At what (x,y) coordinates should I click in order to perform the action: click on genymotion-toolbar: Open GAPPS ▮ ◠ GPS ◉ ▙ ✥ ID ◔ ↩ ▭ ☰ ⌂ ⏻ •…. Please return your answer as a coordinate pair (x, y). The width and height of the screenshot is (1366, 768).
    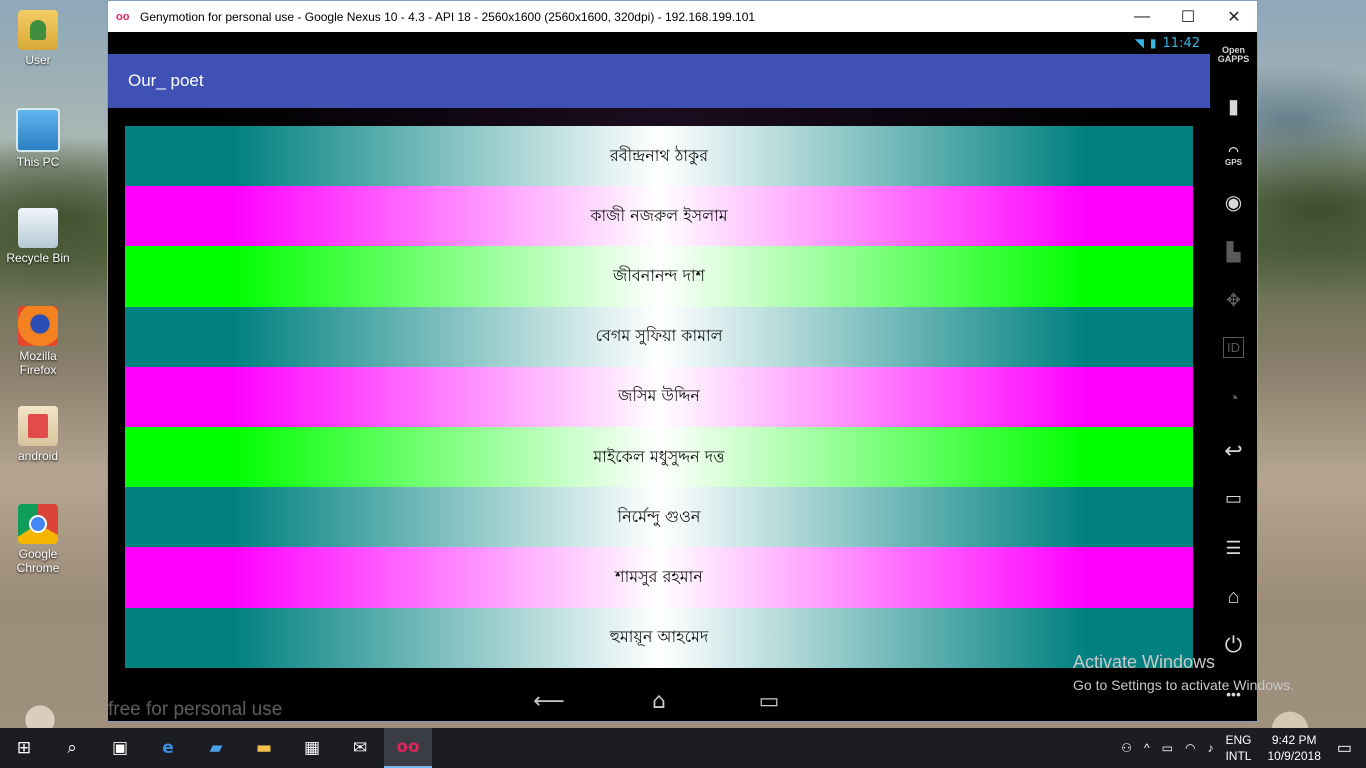
    Looking at the image, I should click on (1233, 376).